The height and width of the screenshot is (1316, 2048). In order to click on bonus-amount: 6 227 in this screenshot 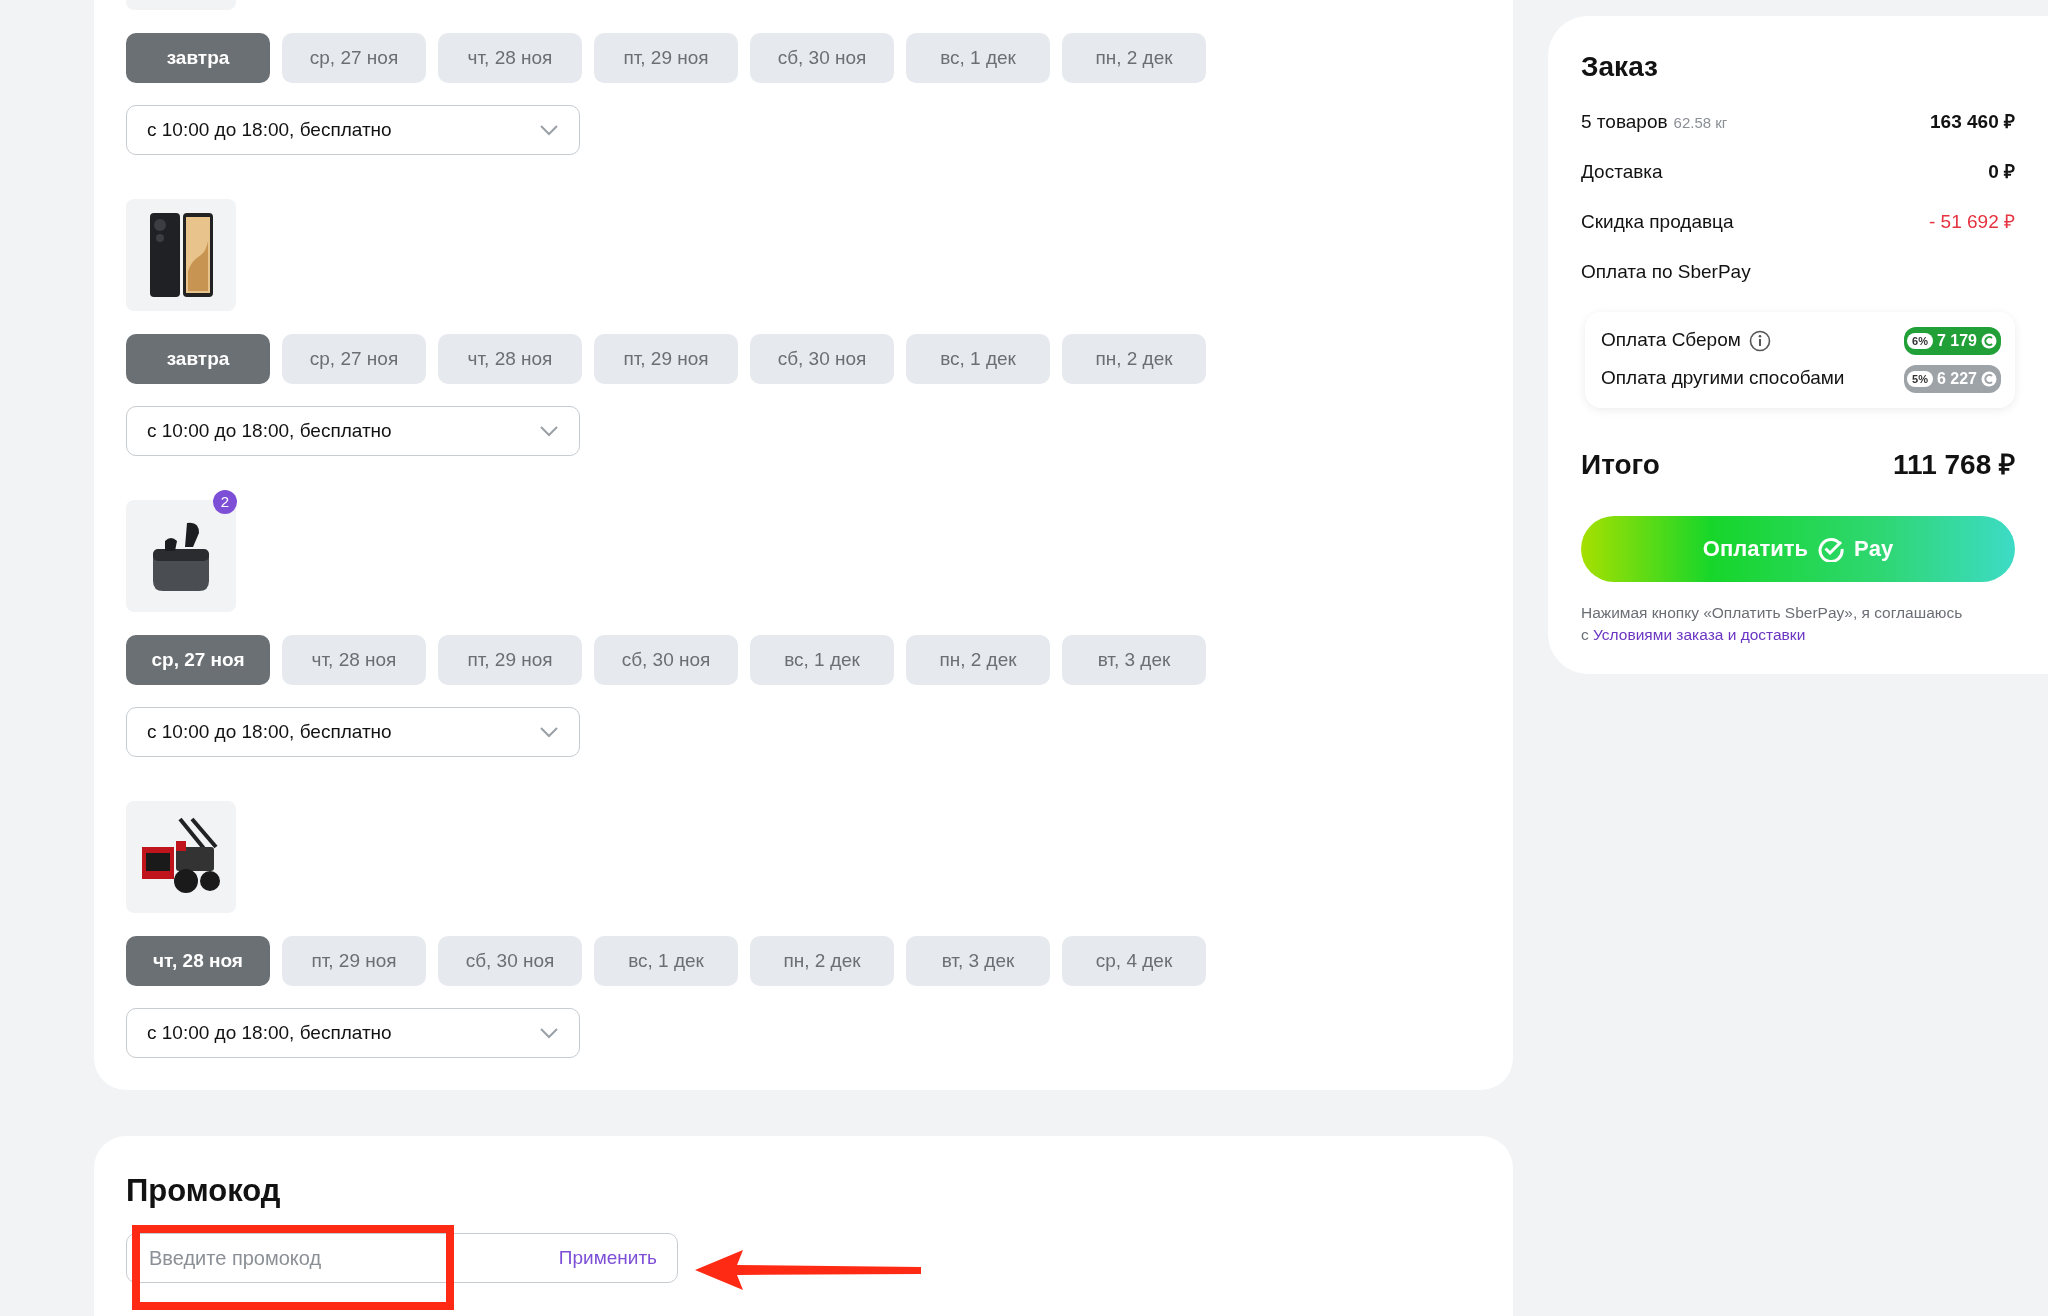, I will do `click(1956, 378)`.